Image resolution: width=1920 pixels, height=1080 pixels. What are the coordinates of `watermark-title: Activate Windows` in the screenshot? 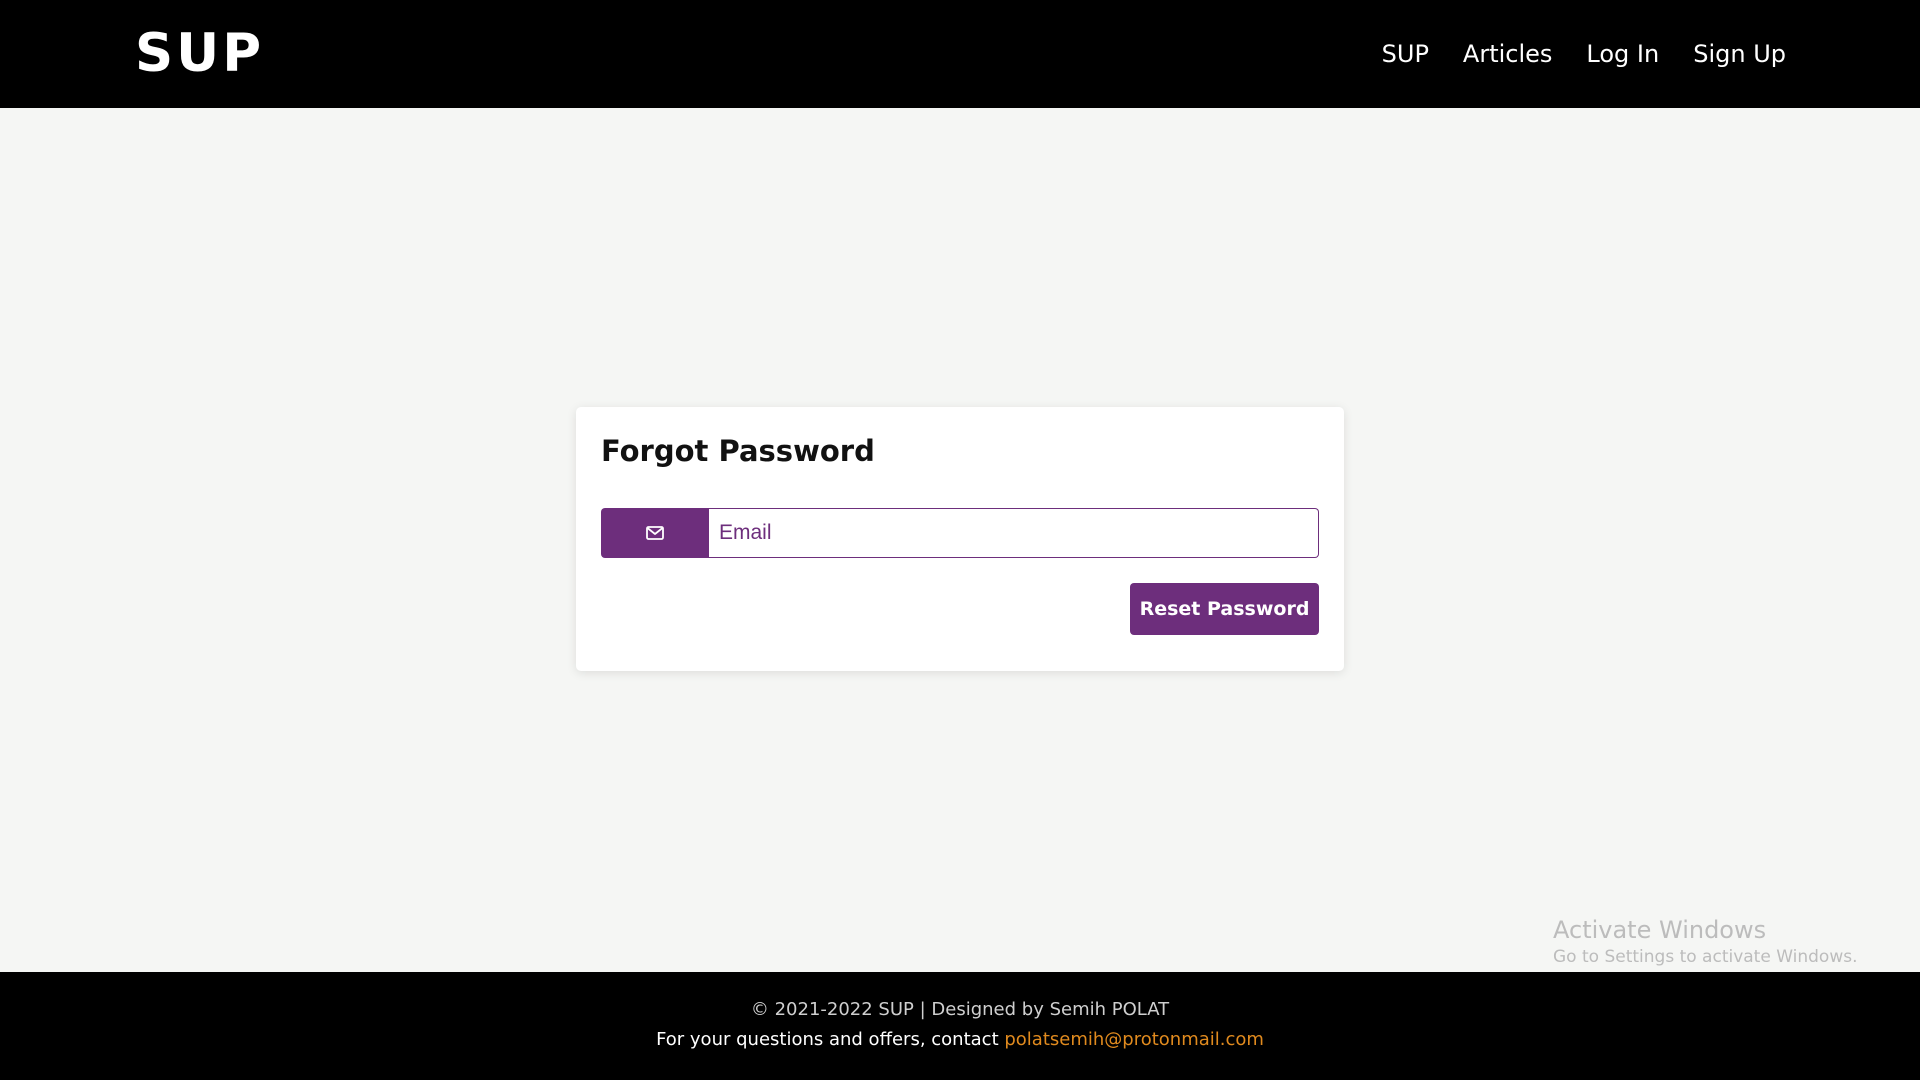 It's located at (1660, 930).